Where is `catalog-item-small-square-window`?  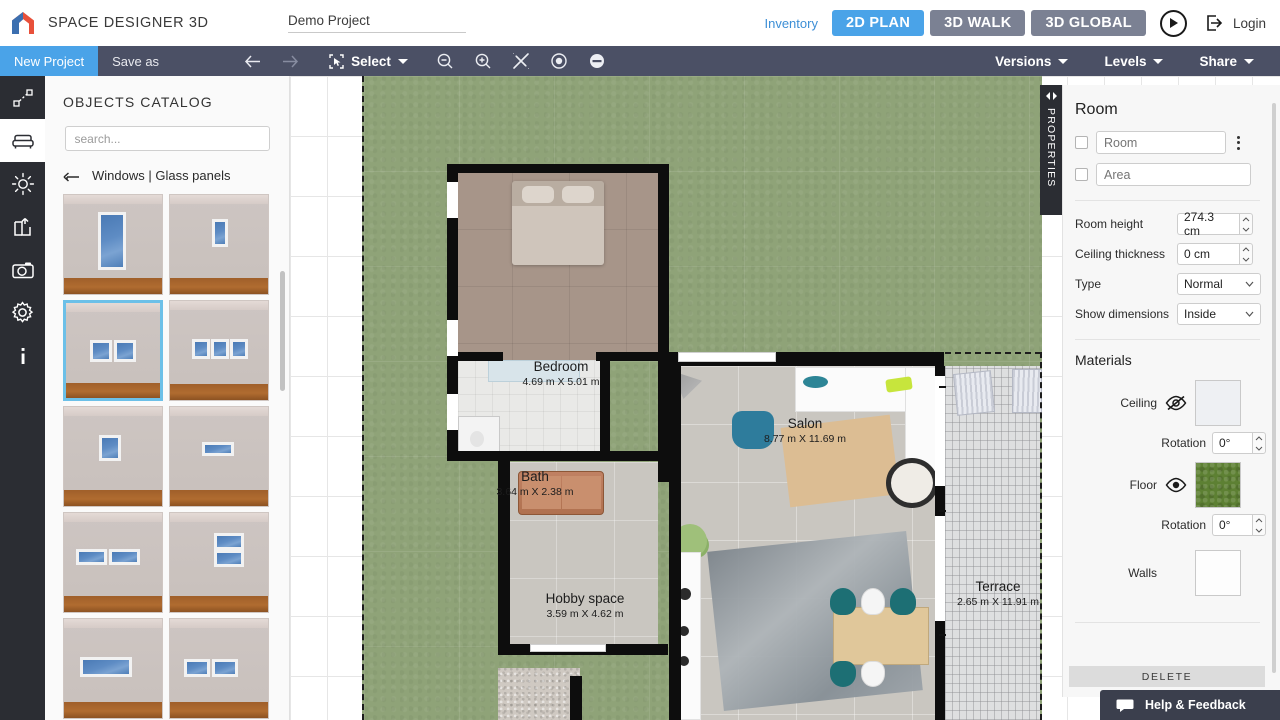
catalog-item-small-square-window is located at coordinates (113, 456).